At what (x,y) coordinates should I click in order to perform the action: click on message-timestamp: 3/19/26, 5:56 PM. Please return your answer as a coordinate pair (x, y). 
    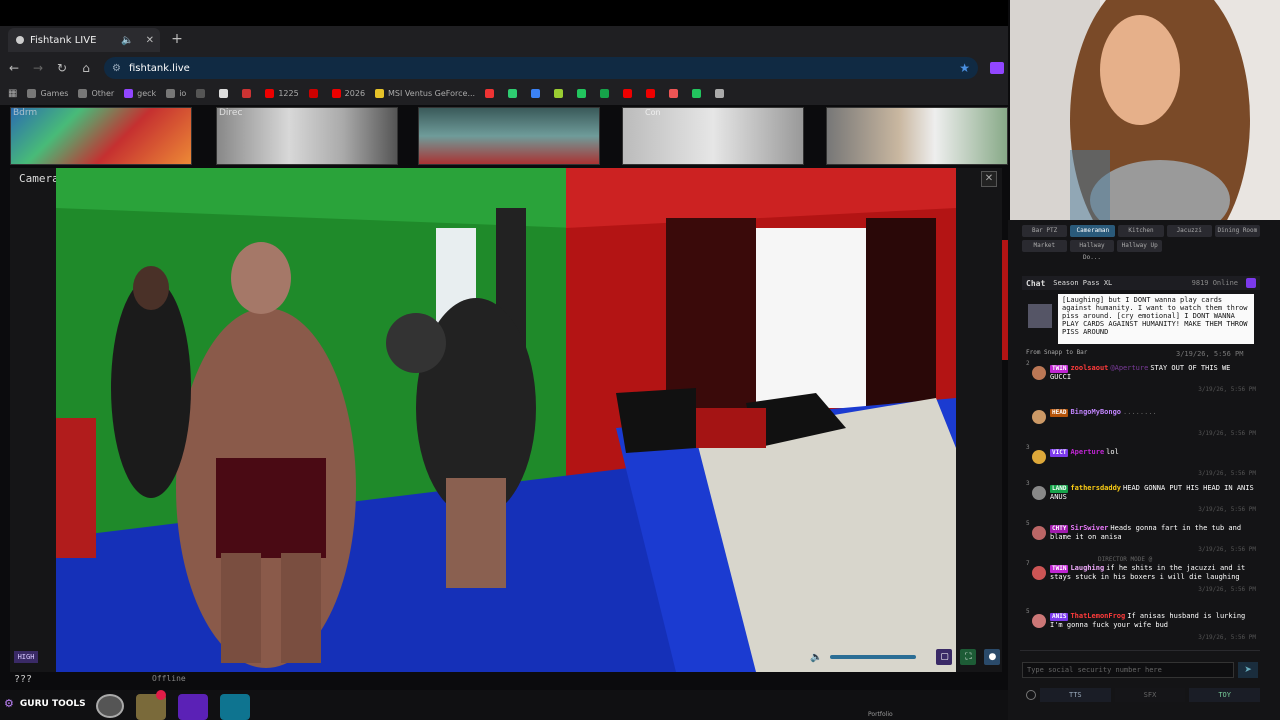
    Looking at the image, I should click on (1227, 433).